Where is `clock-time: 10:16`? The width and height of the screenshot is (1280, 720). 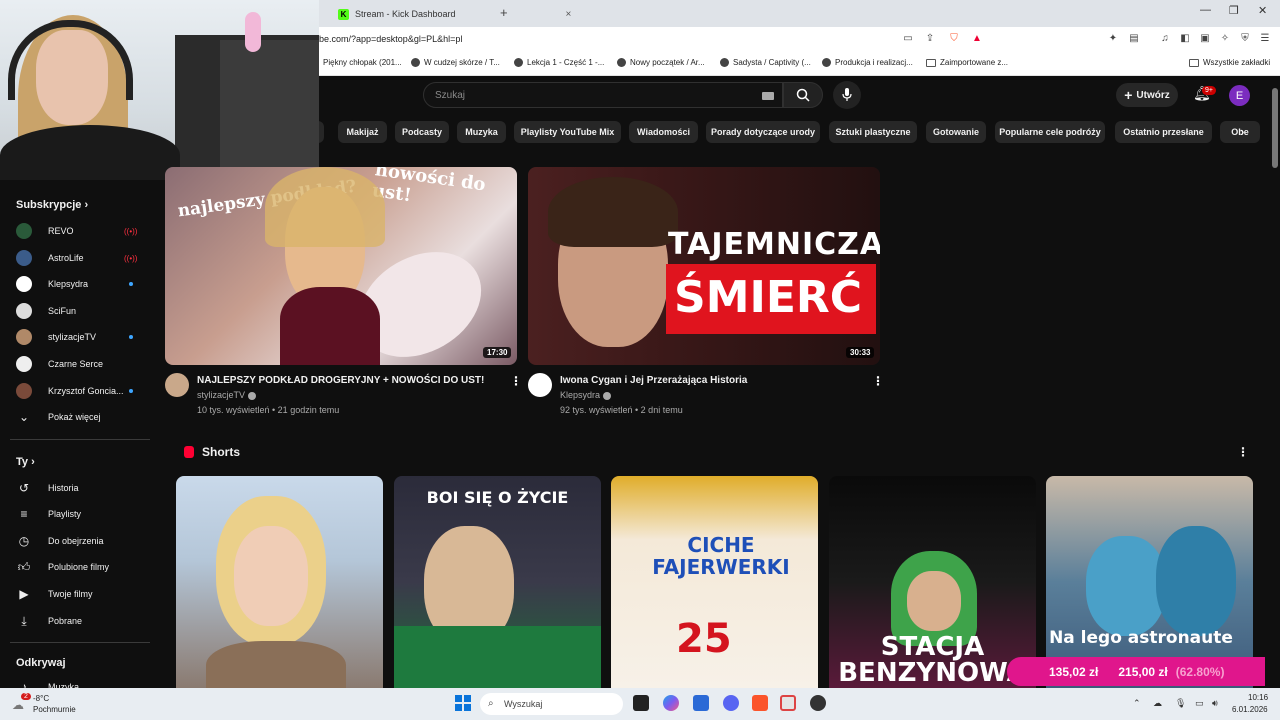 clock-time: 10:16 is located at coordinates (1258, 697).